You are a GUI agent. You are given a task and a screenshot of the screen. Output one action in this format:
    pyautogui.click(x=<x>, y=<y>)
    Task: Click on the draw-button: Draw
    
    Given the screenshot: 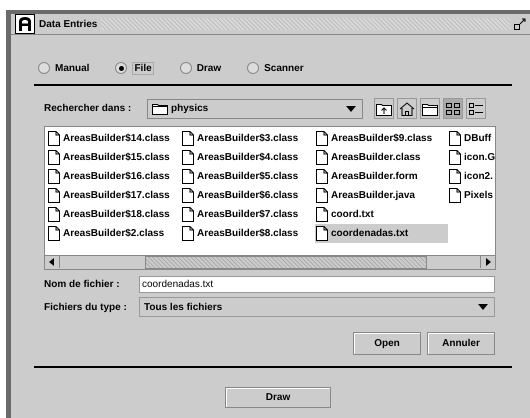 What is the action you would take?
    pyautogui.click(x=278, y=397)
    